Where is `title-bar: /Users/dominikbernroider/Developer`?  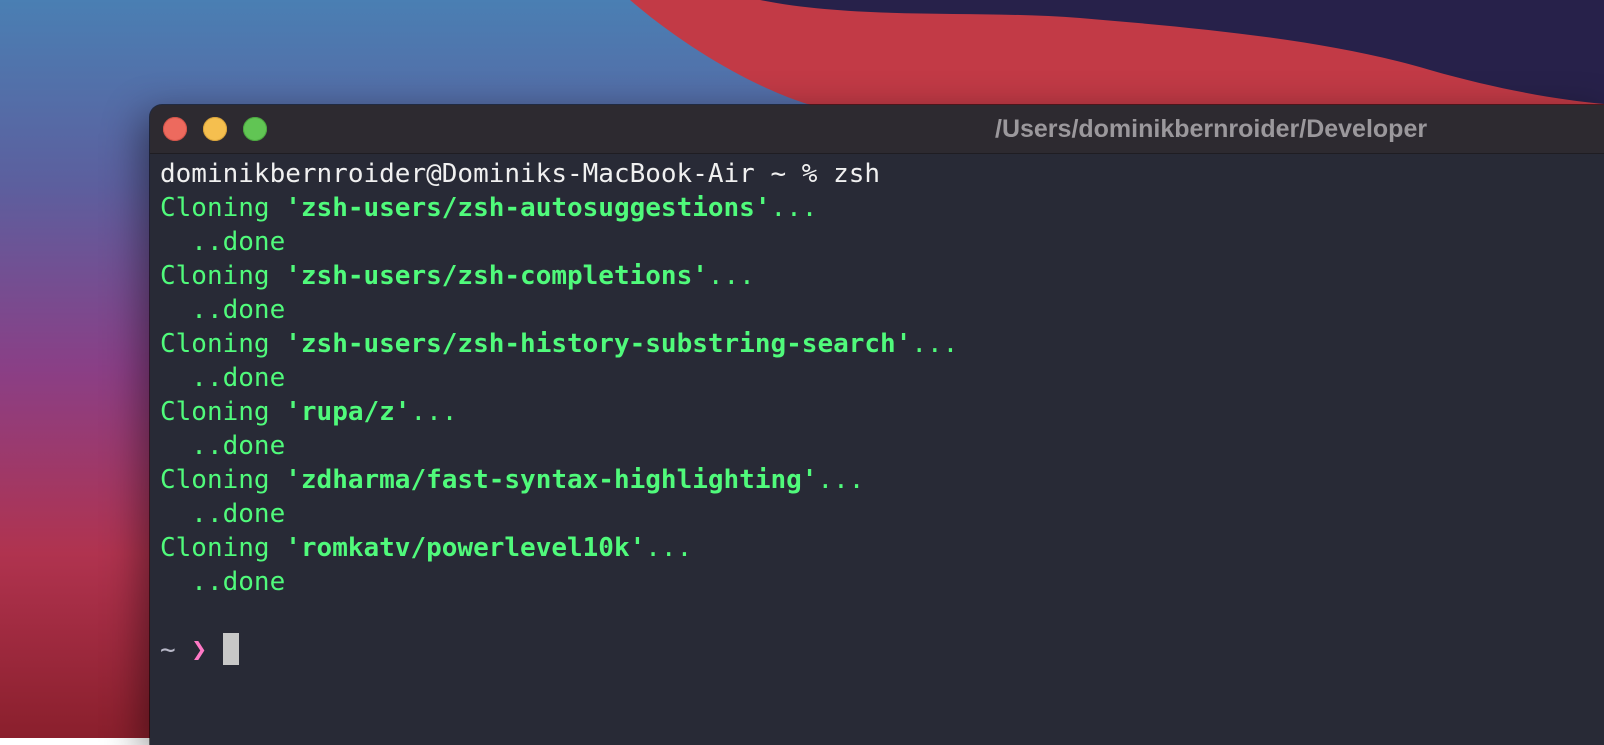
title-bar: /Users/dominikbernroider/Developer is located at coordinates (877, 129).